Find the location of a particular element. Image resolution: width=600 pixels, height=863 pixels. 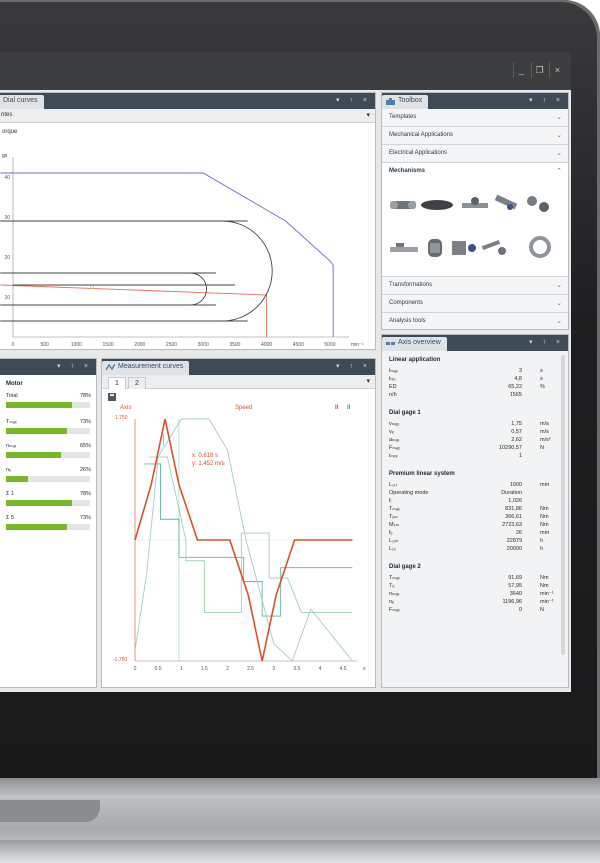

overview-row: Mₖₘ 2723,63 Nm is located at coordinates (471, 526).